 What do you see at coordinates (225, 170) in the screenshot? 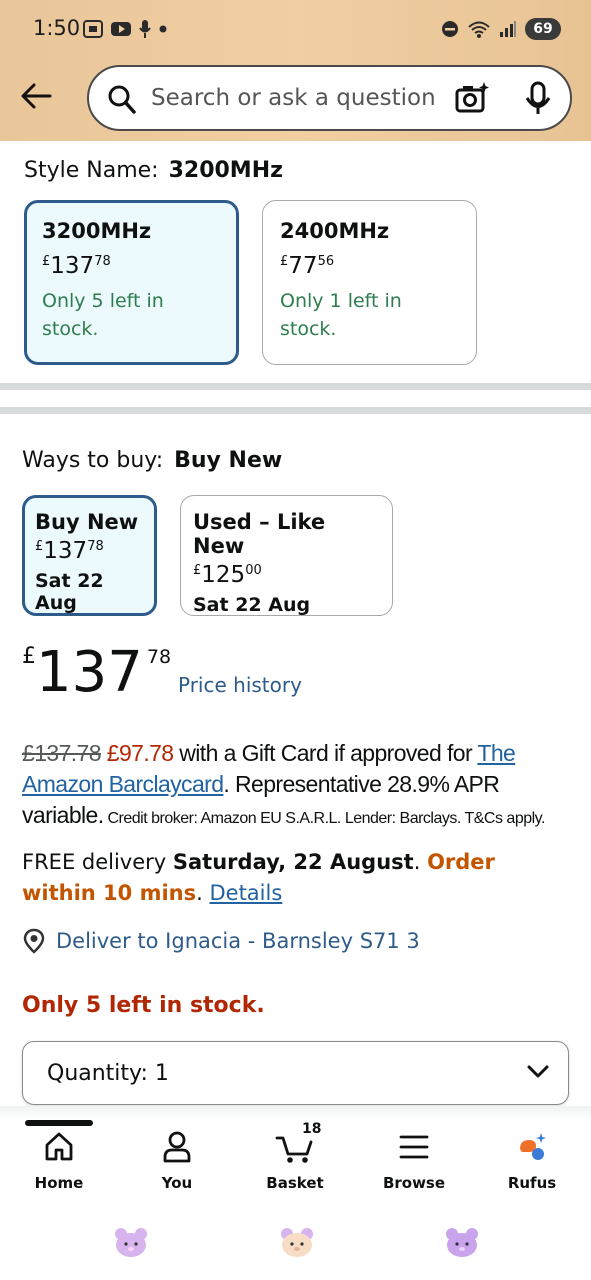
I see `style-name-selected: 3200MHz` at bounding box center [225, 170].